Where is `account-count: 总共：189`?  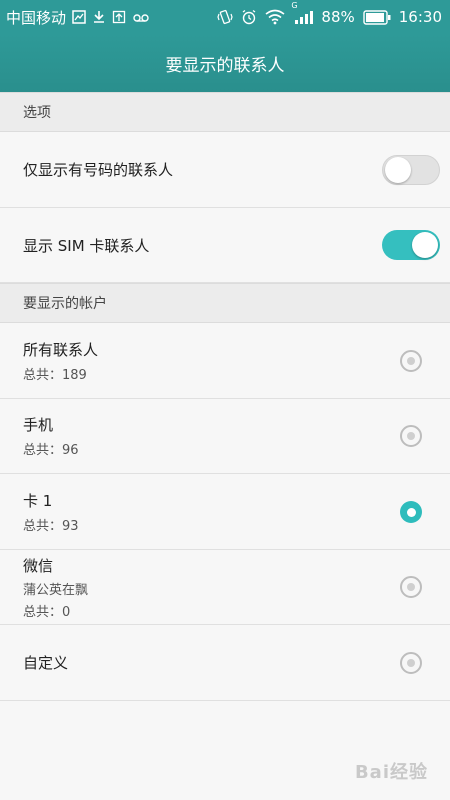 account-count: 总共：189 is located at coordinates (55, 375).